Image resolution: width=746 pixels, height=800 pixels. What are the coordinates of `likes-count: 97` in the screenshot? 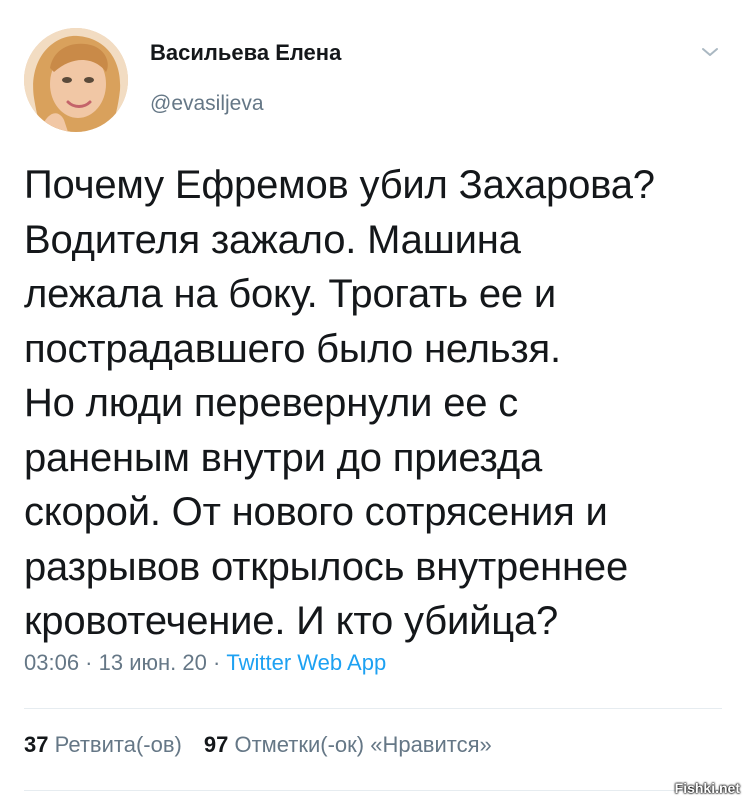 It's located at (216, 744).